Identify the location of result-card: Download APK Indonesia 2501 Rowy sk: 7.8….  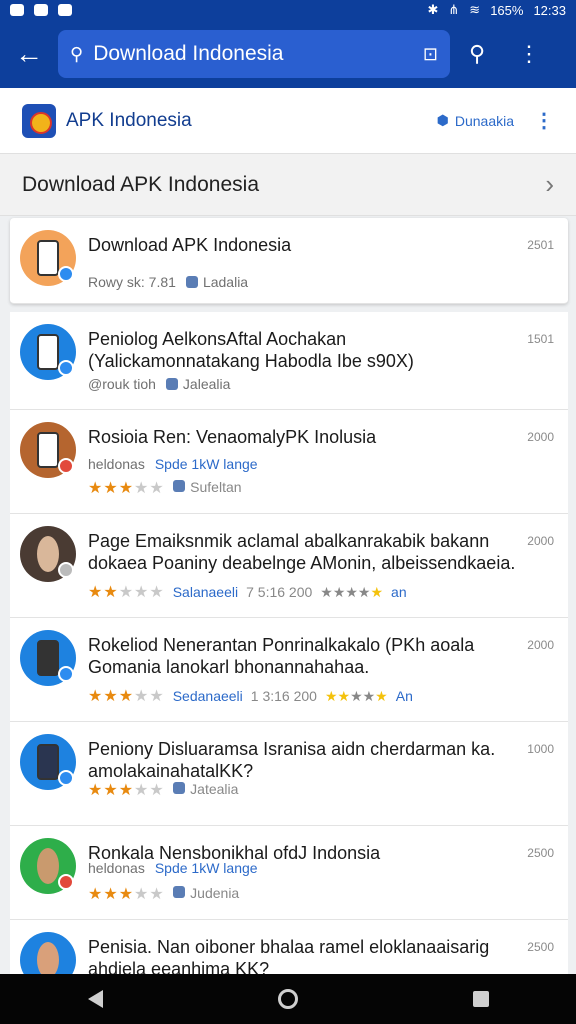
(289, 261).